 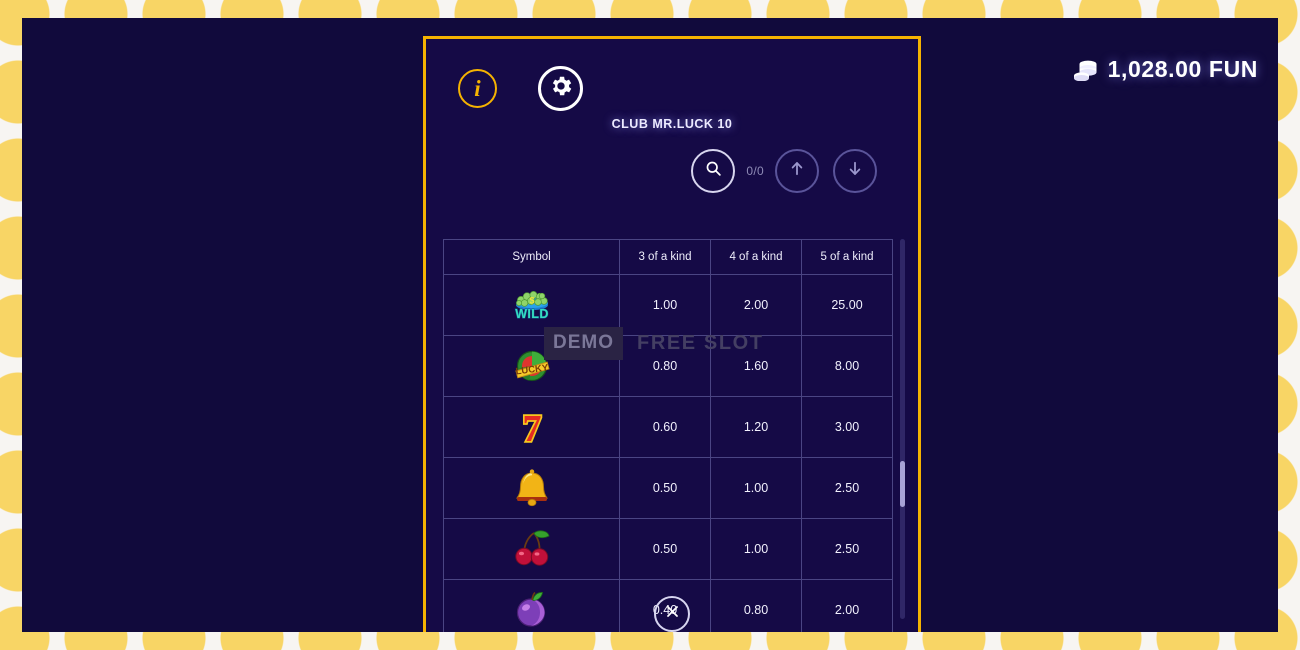 What do you see at coordinates (756, 305) in the screenshot?
I see `payout-4-of-a-kind: 2.00` at bounding box center [756, 305].